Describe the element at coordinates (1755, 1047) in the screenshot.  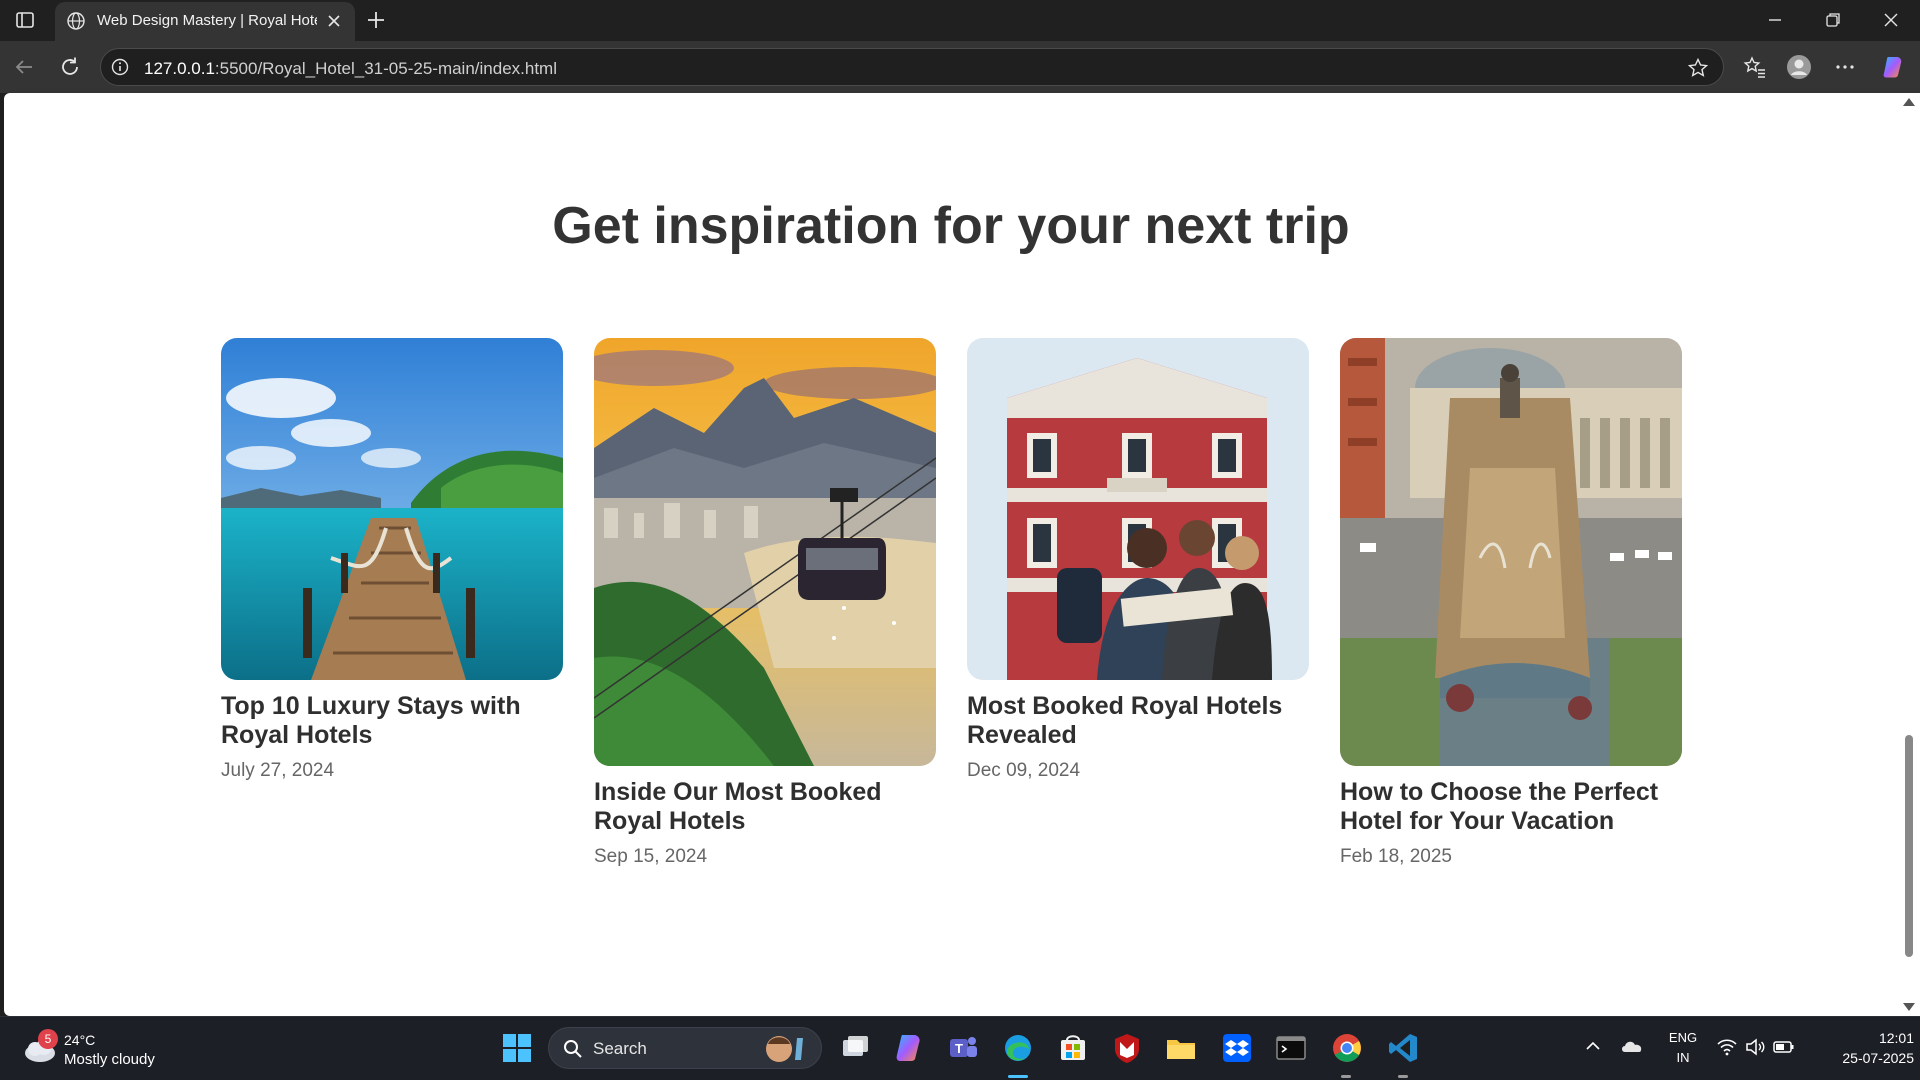
I see `volume-icon` at that location.